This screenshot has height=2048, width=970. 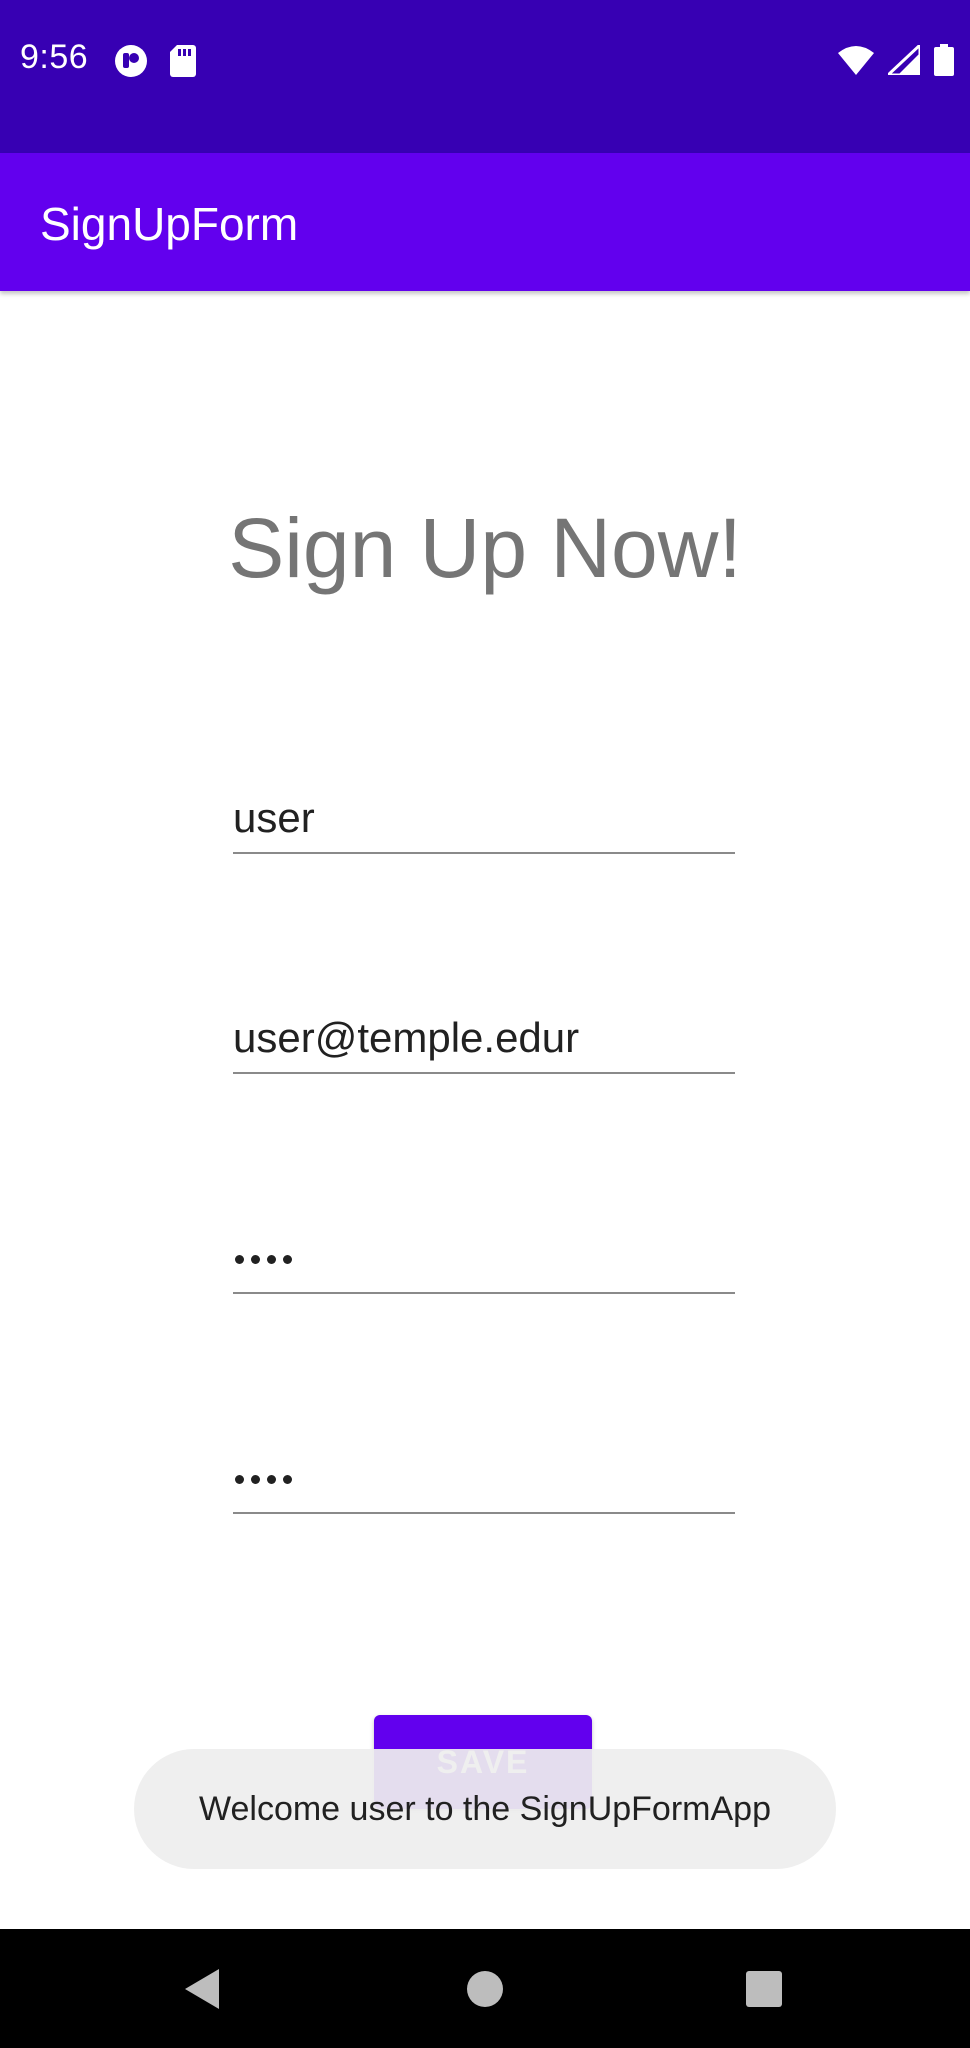 What do you see at coordinates (485, 222) in the screenshot?
I see `app-bar: SignUpForm` at bounding box center [485, 222].